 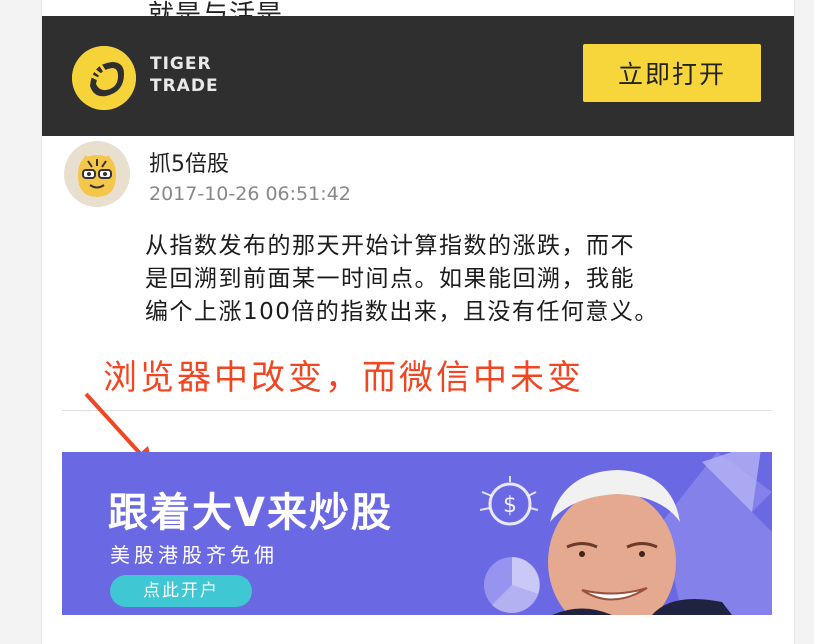 What do you see at coordinates (181, 591) in the screenshot?
I see `open-account-button: 点此开户` at bounding box center [181, 591].